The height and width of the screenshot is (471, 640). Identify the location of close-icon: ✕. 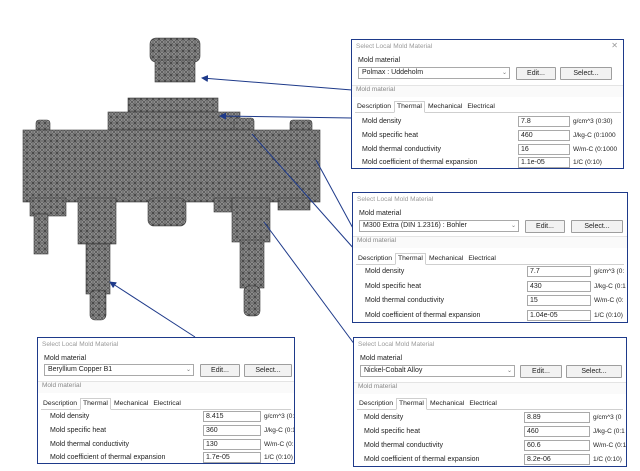
(614, 45).